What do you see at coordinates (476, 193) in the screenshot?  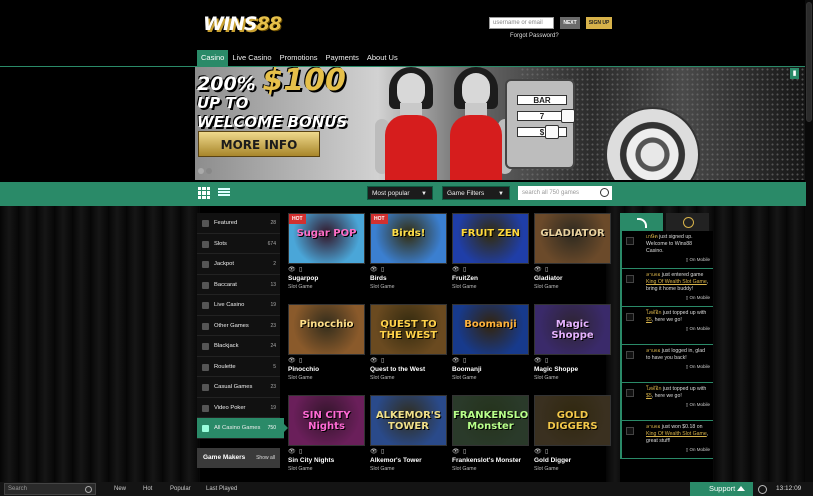 I see `game-filter-select: Game Filters ▼` at bounding box center [476, 193].